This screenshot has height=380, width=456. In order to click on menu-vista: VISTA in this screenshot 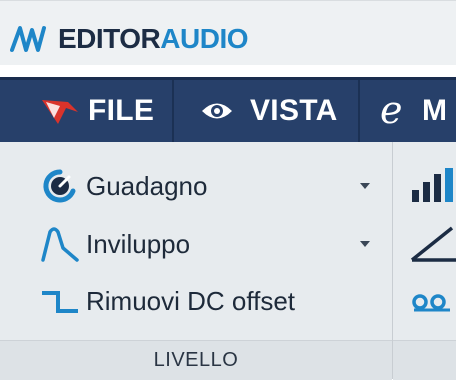, I will do `click(266, 111)`.